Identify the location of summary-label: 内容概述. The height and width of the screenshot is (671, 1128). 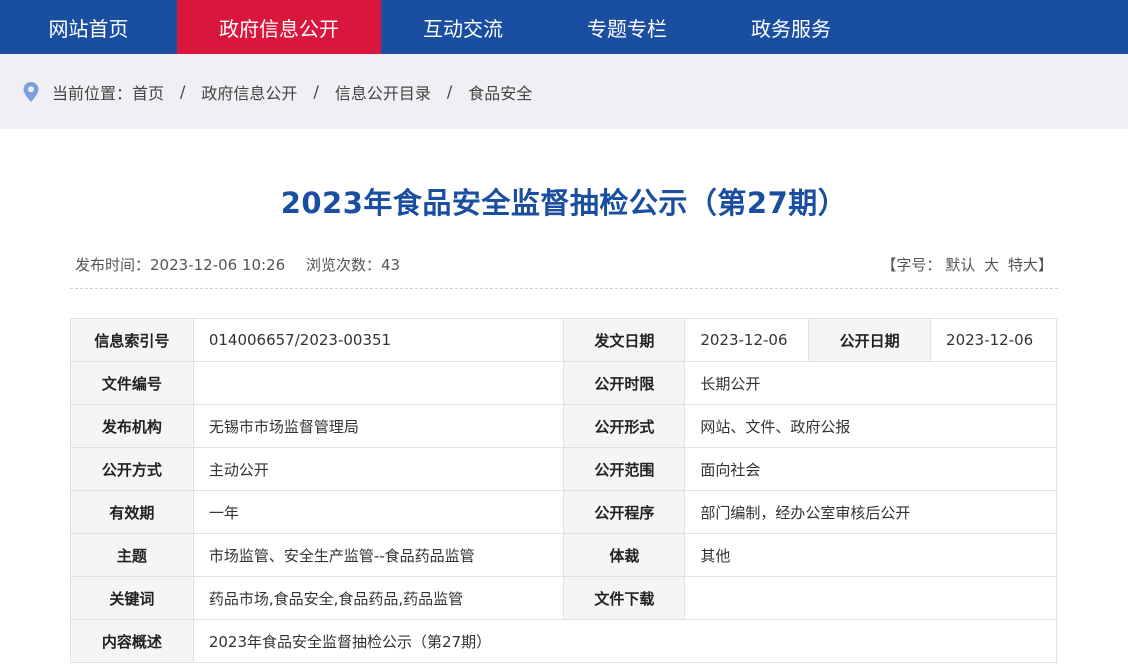
(132, 641).